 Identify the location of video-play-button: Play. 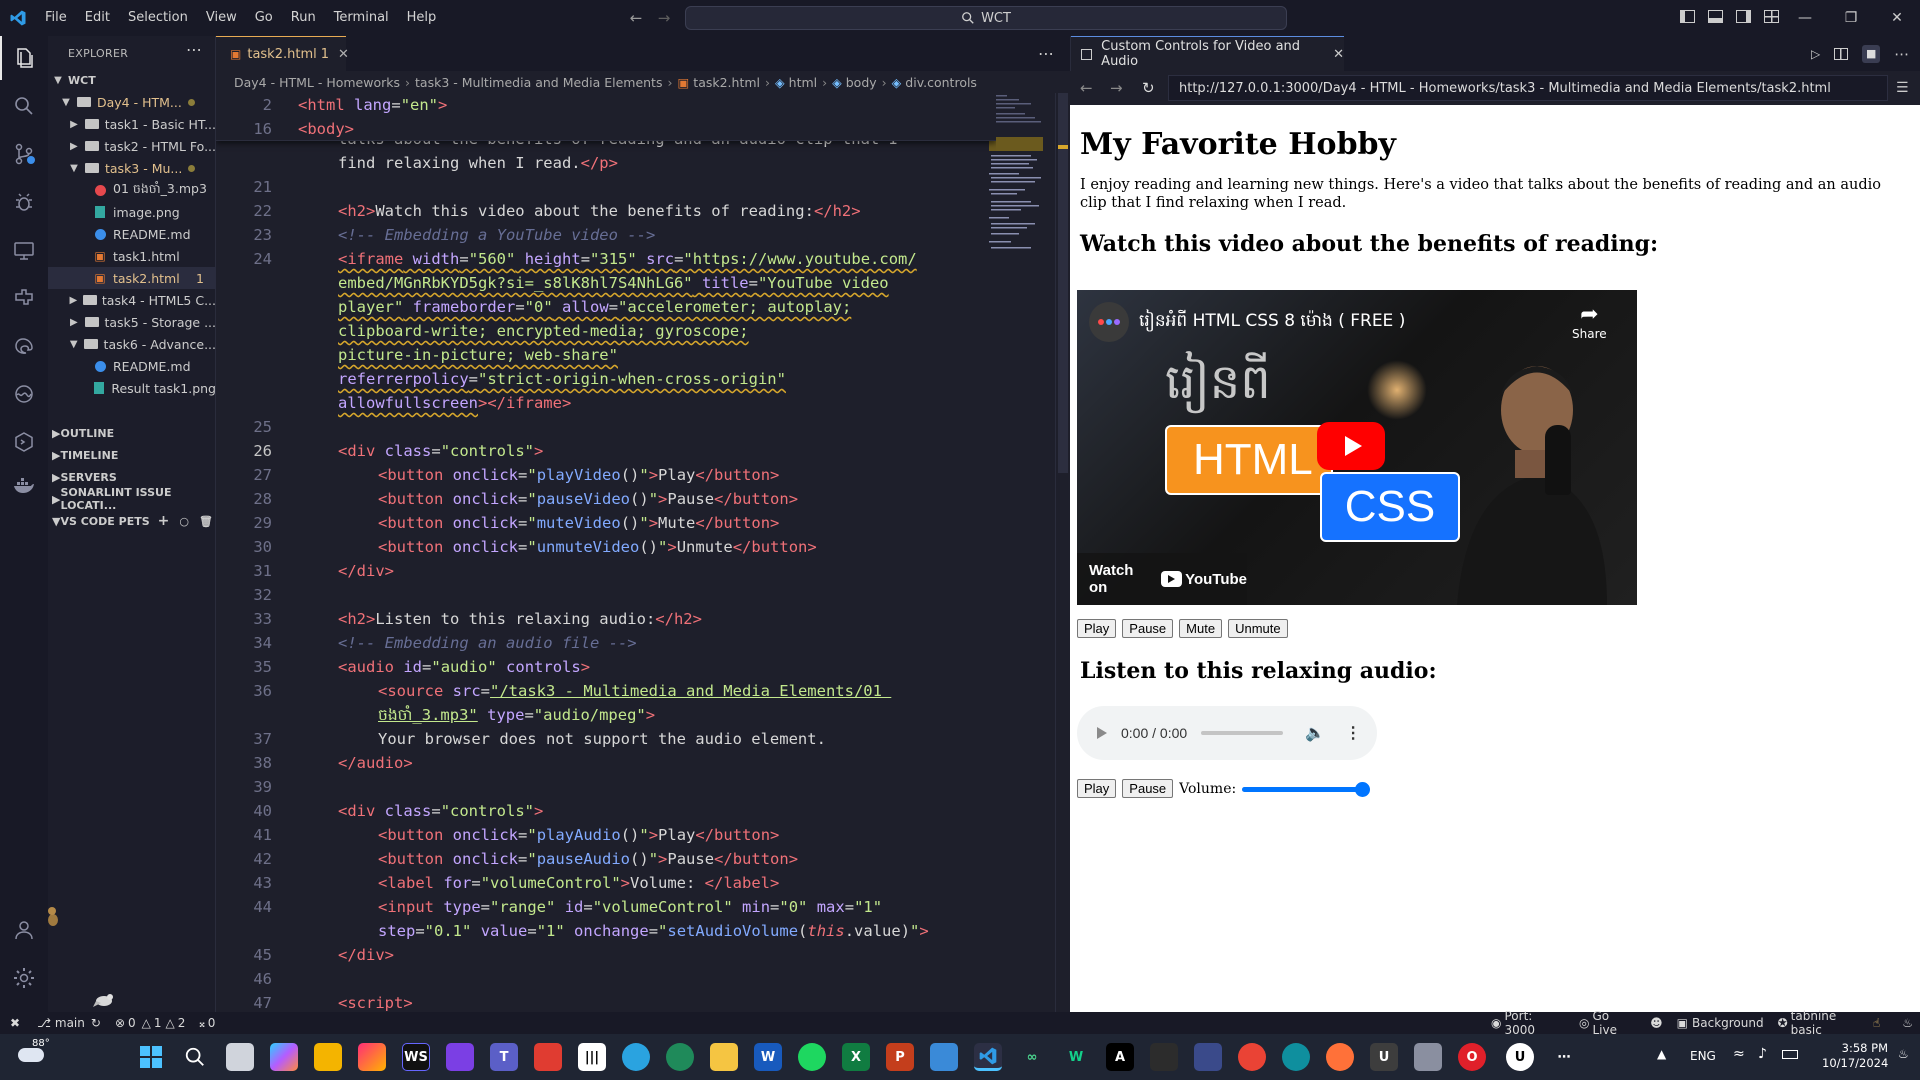
(1097, 628).